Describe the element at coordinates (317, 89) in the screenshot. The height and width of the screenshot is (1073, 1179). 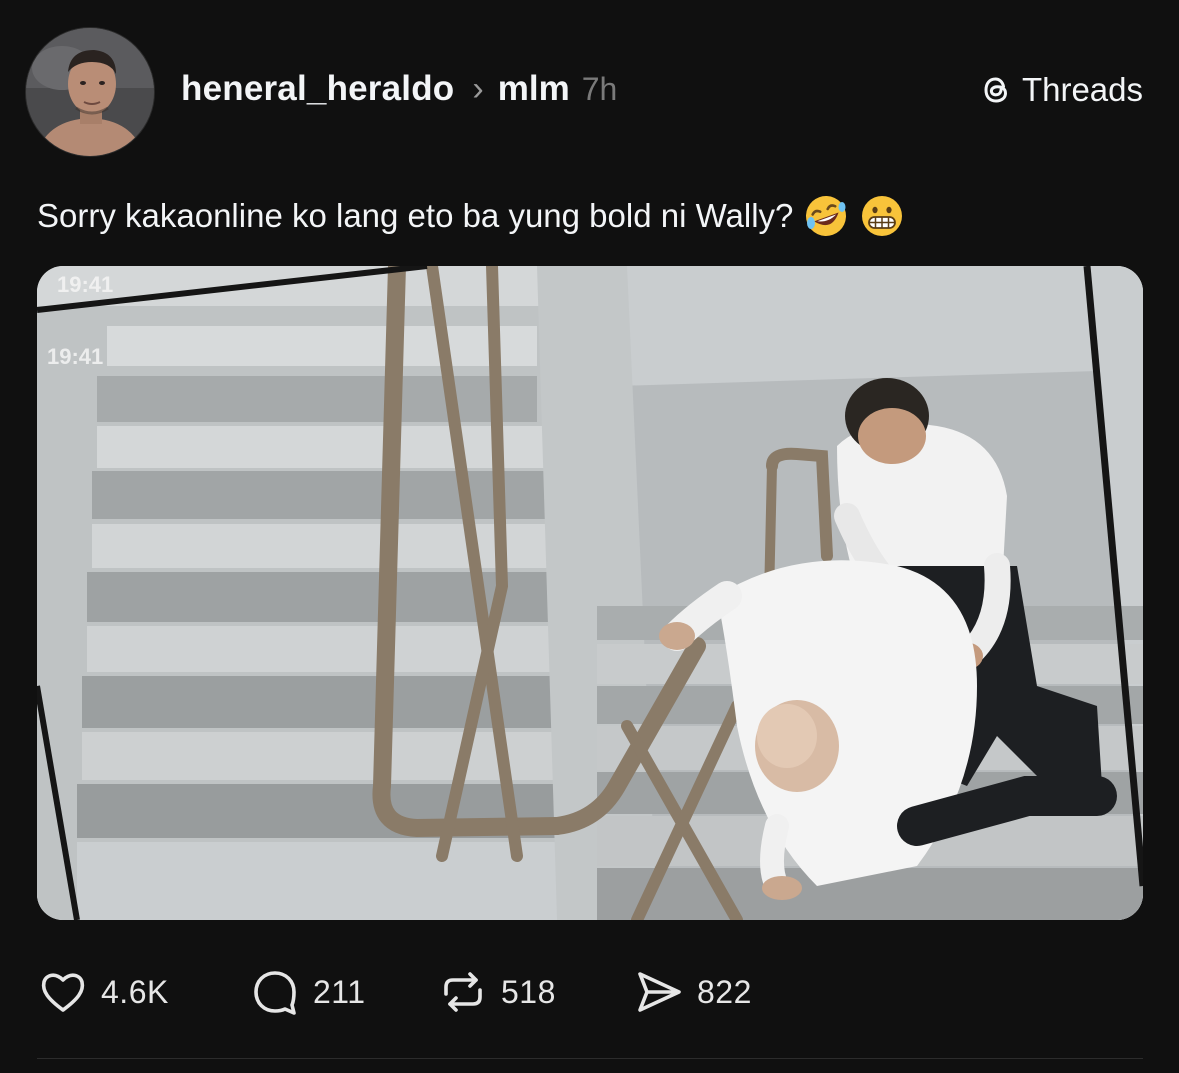
I see `username-link: heneral_heraldo` at that location.